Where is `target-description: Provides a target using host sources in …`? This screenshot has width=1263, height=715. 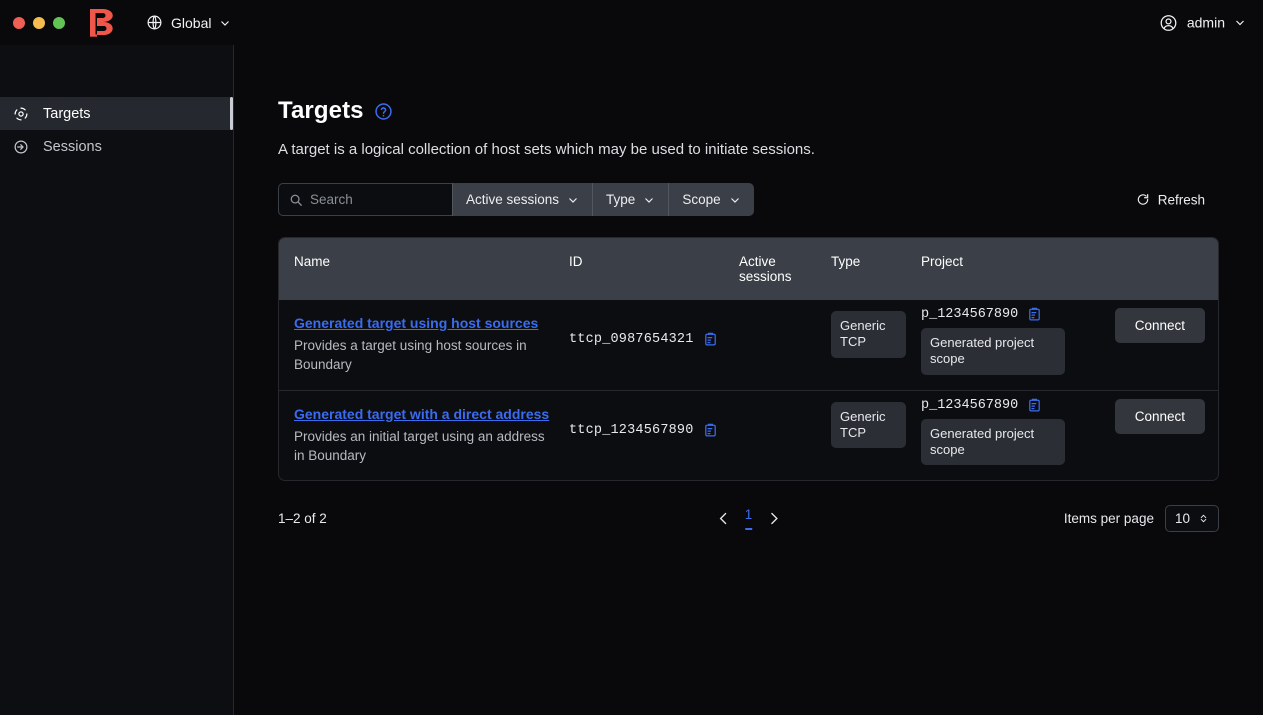 target-description: Provides a target using host sources in … is located at coordinates (410, 355).